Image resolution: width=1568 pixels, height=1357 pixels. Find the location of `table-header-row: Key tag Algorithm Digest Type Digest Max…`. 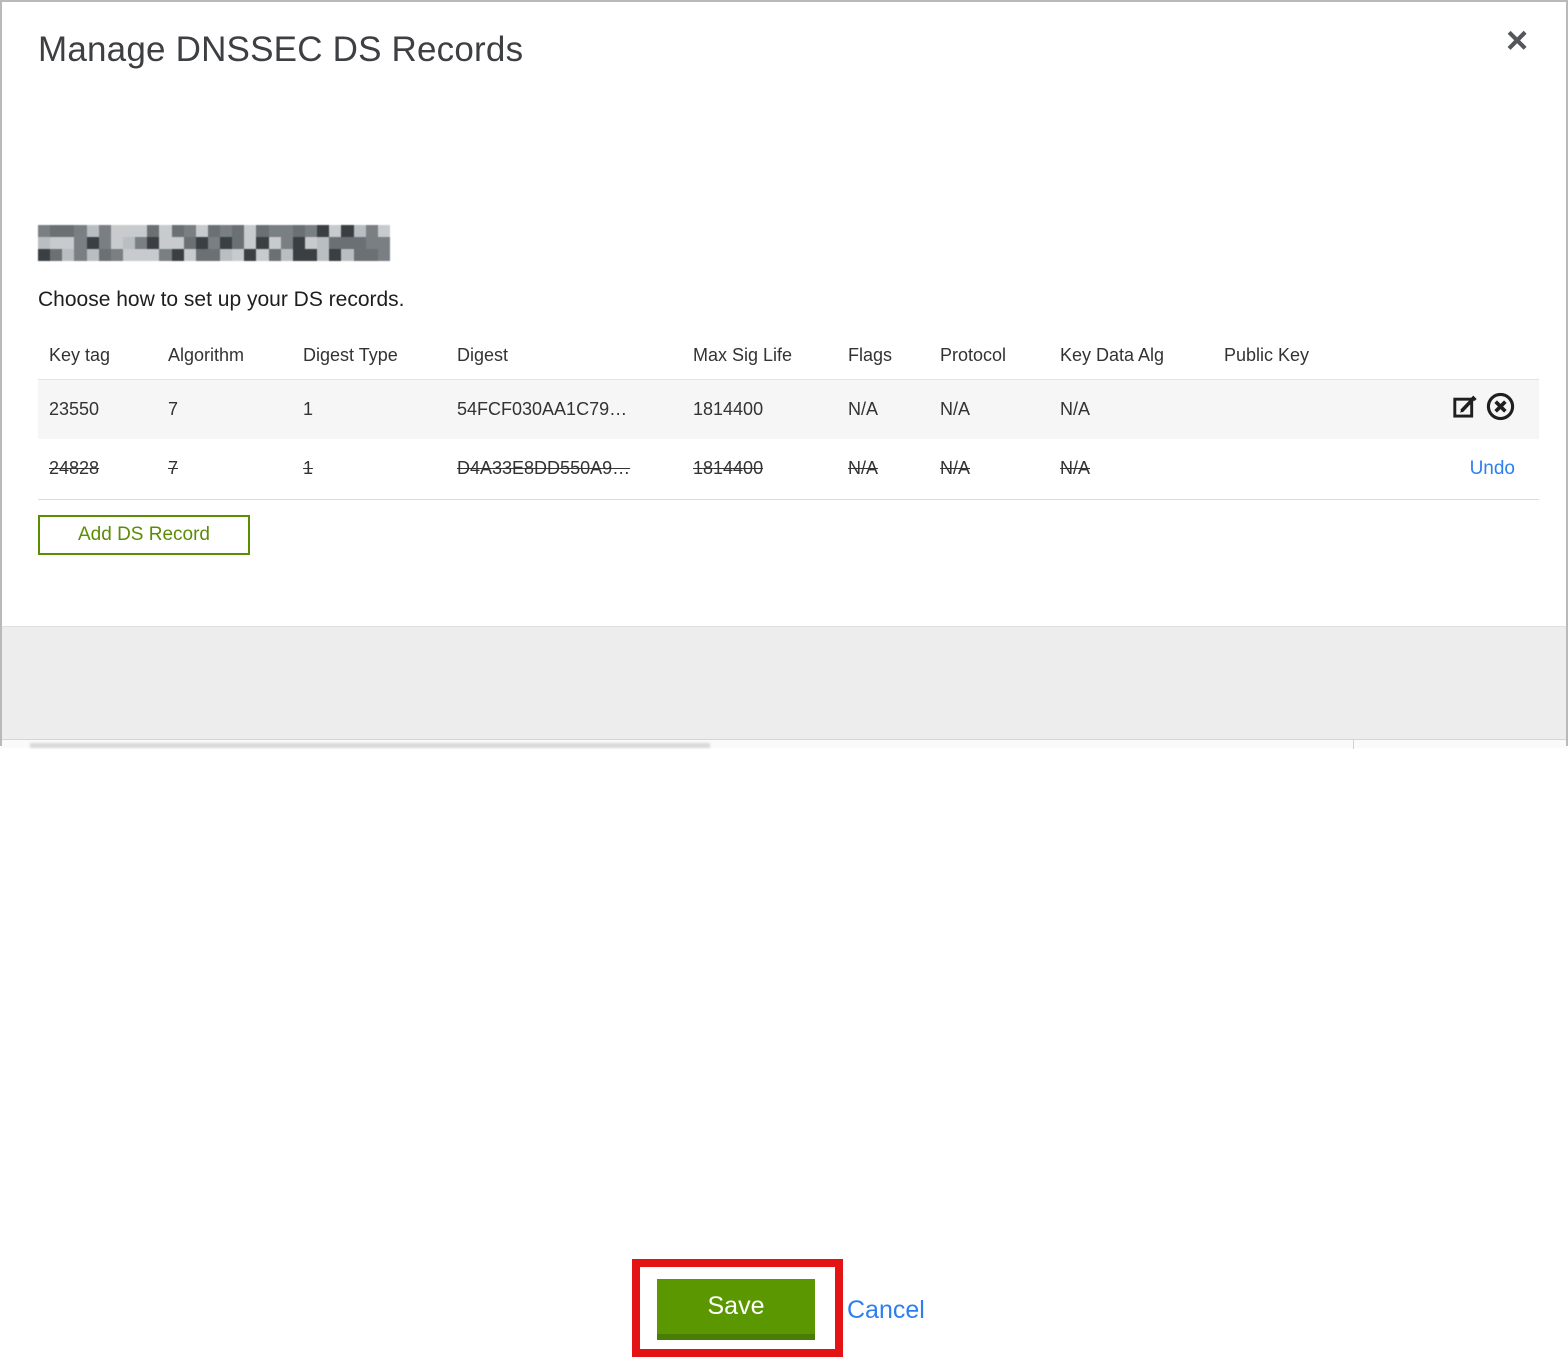

table-header-row: Key tag Algorithm Digest Type Digest Max… is located at coordinates (788, 356).